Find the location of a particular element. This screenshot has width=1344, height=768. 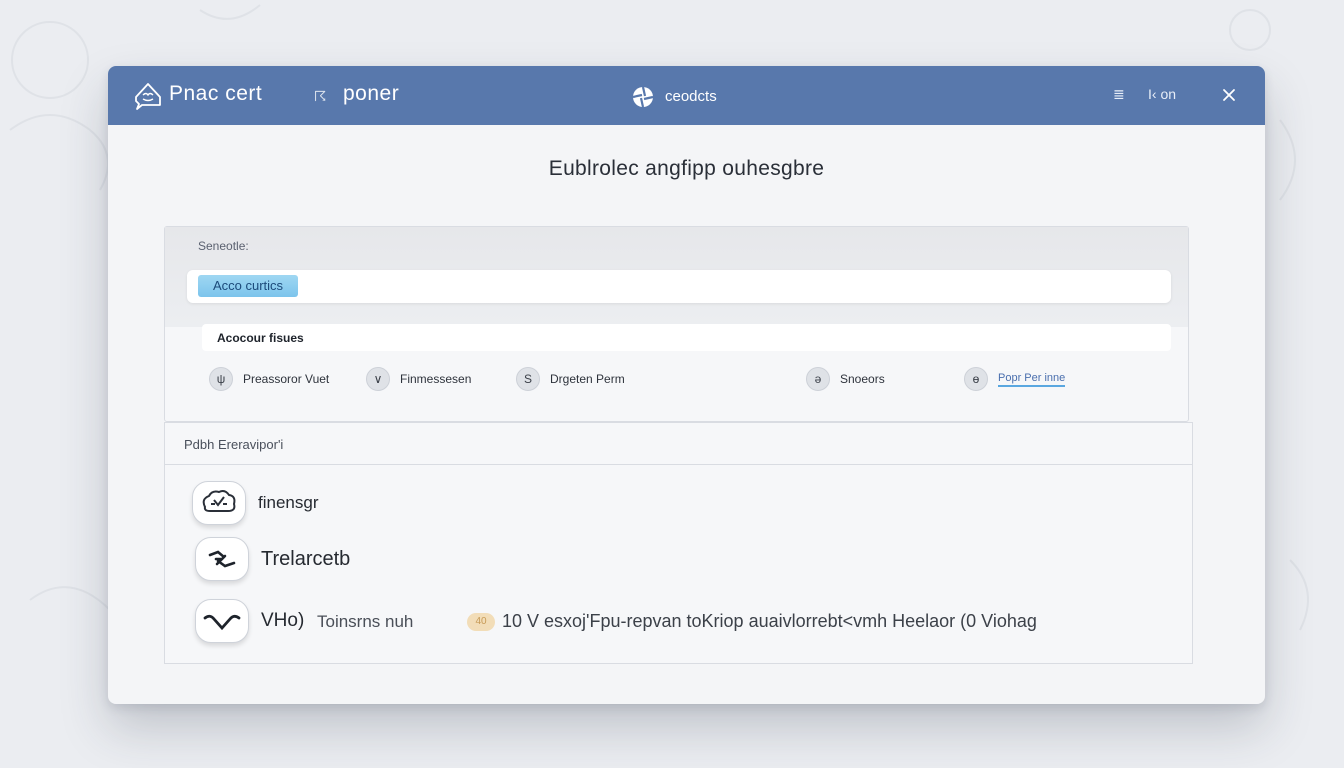

handshake-icon is located at coordinates (222, 559).